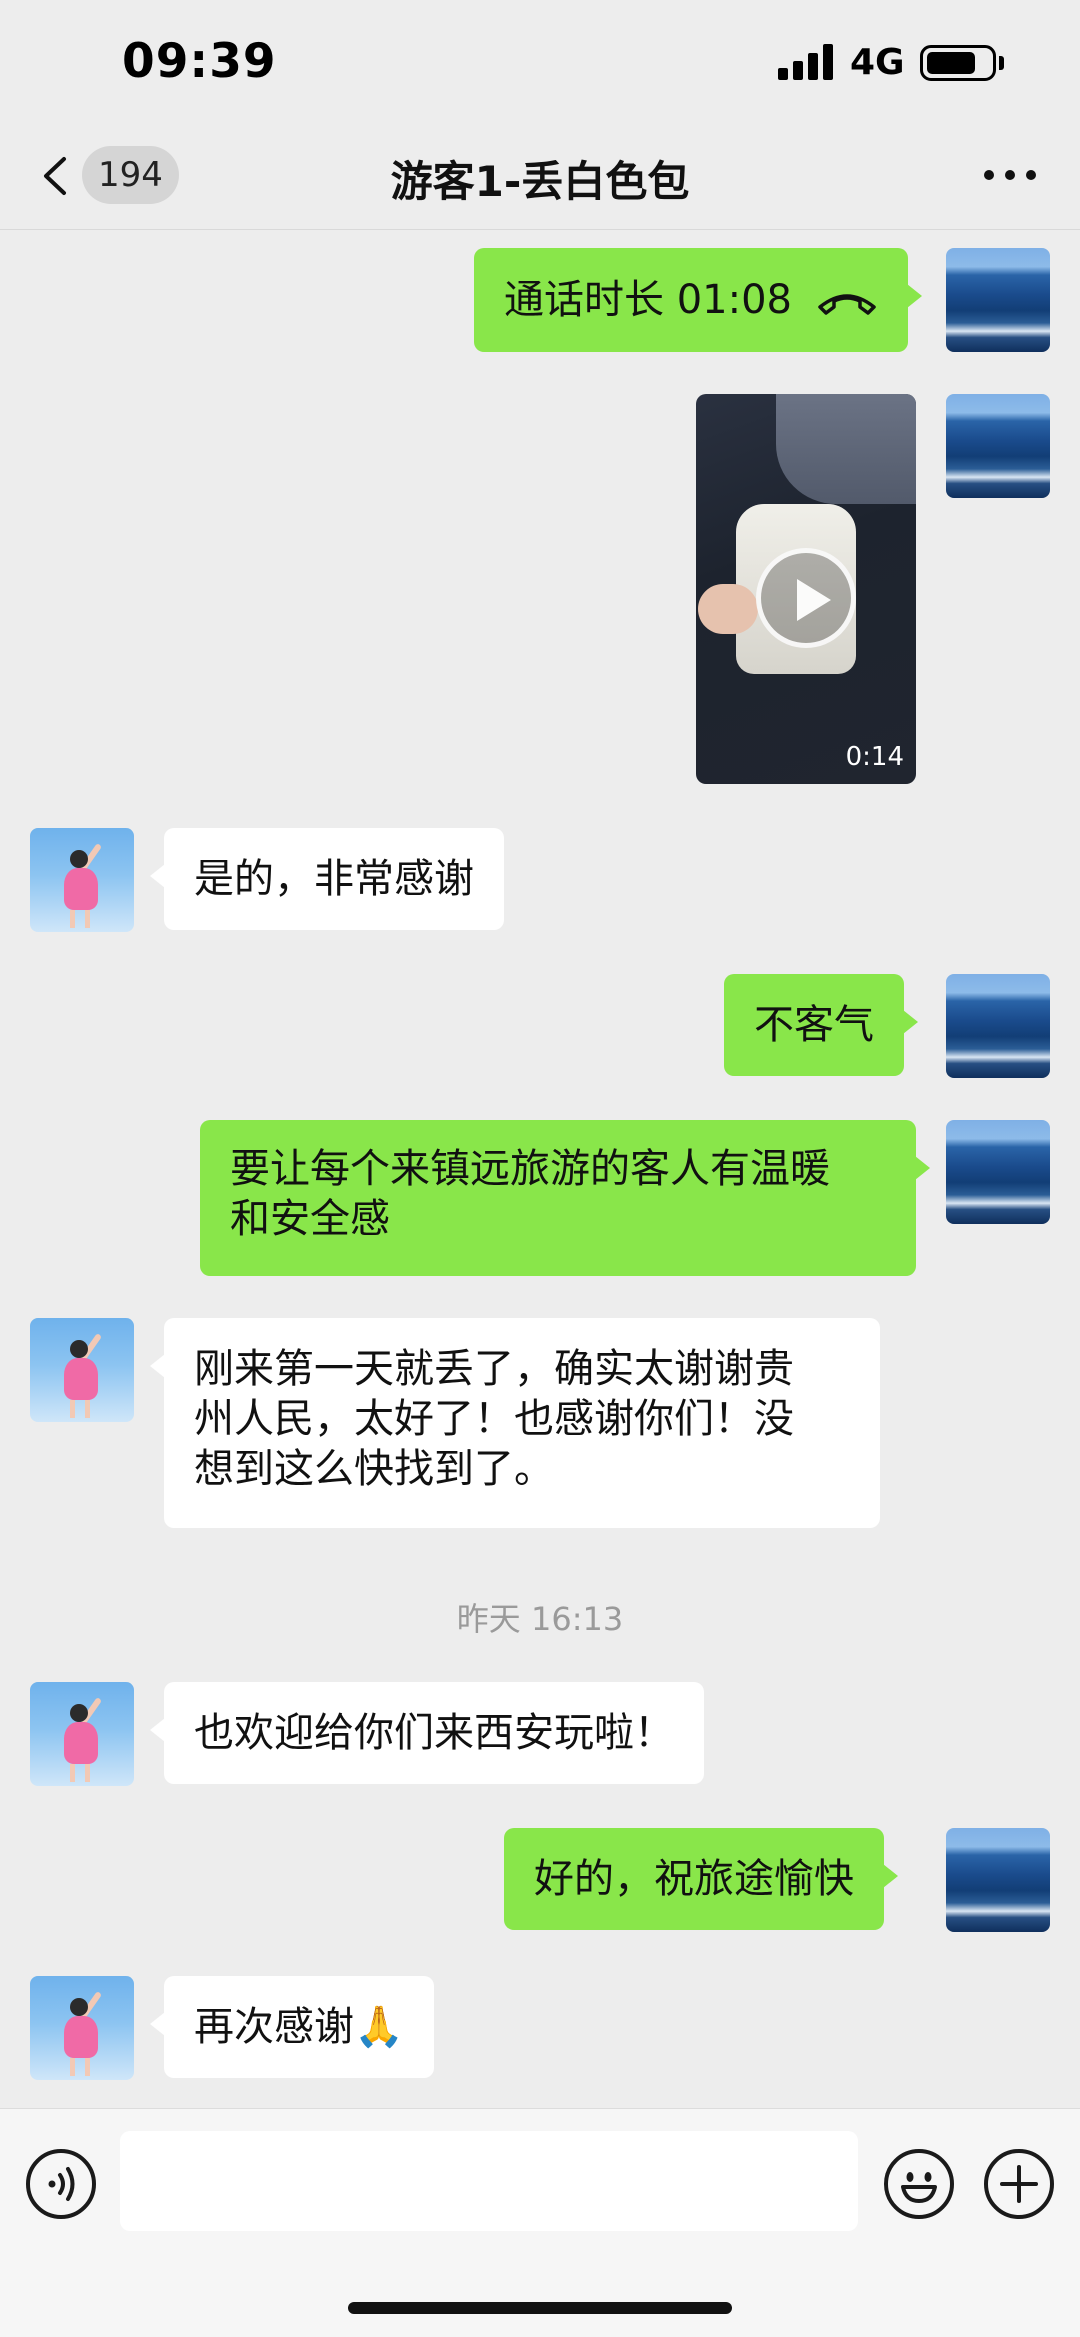 The height and width of the screenshot is (2337, 1080). I want to click on battery-icon, so click(958, 63).